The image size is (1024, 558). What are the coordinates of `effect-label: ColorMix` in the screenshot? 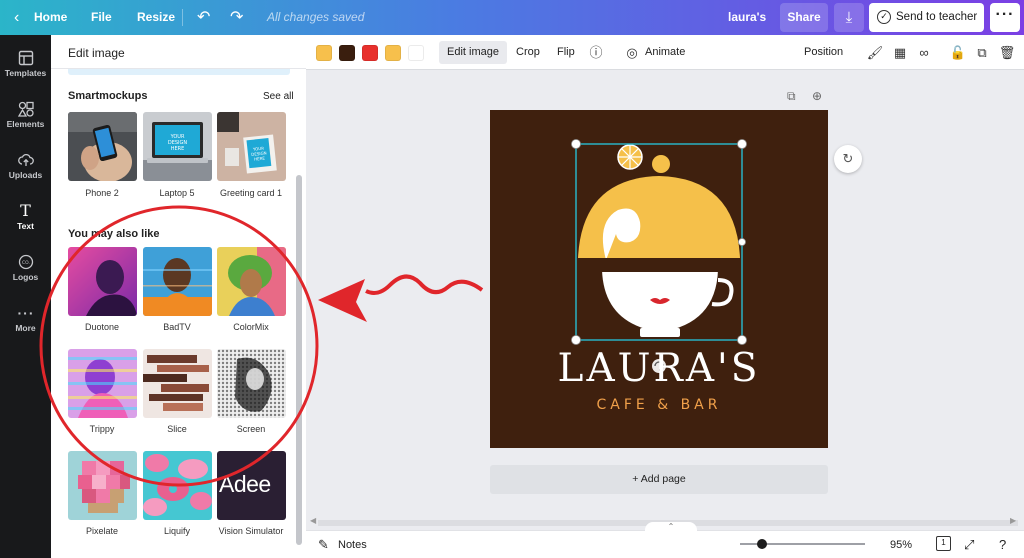 It's located at (251, 327).